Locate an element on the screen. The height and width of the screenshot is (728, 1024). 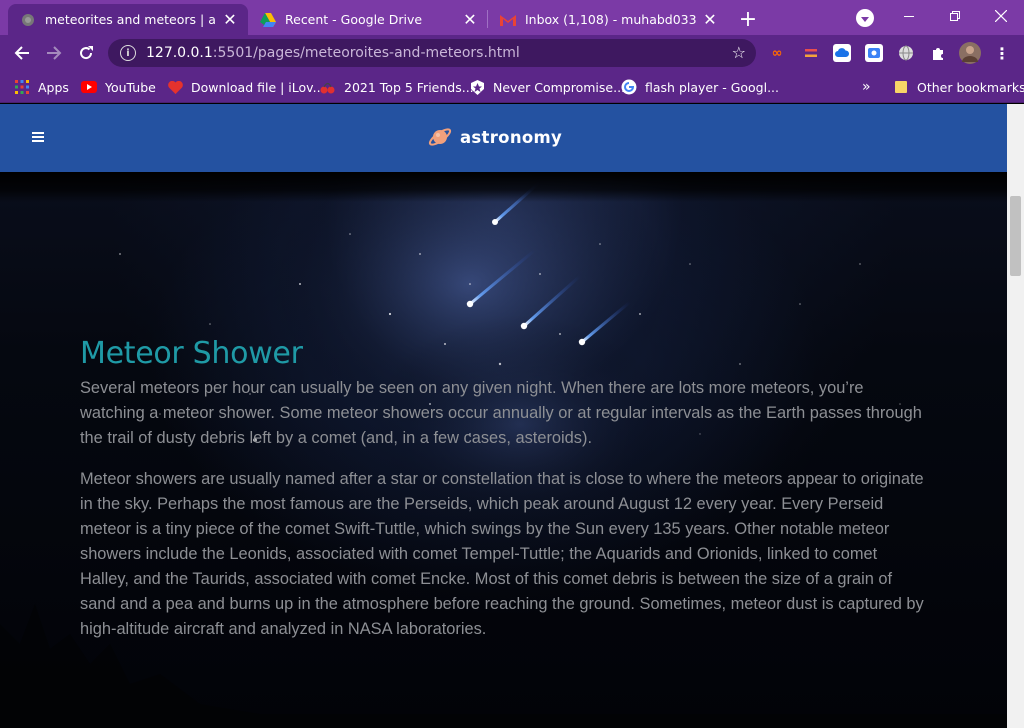
hamburger-menu-icon is located at coordinates (38, 137).